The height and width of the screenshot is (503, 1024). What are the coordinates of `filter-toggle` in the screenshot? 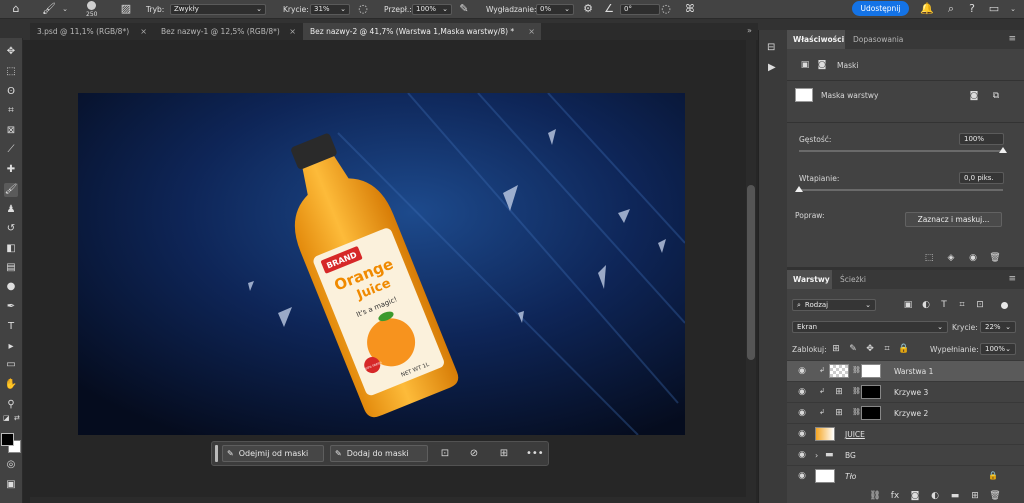 It's located at (1004, 305).